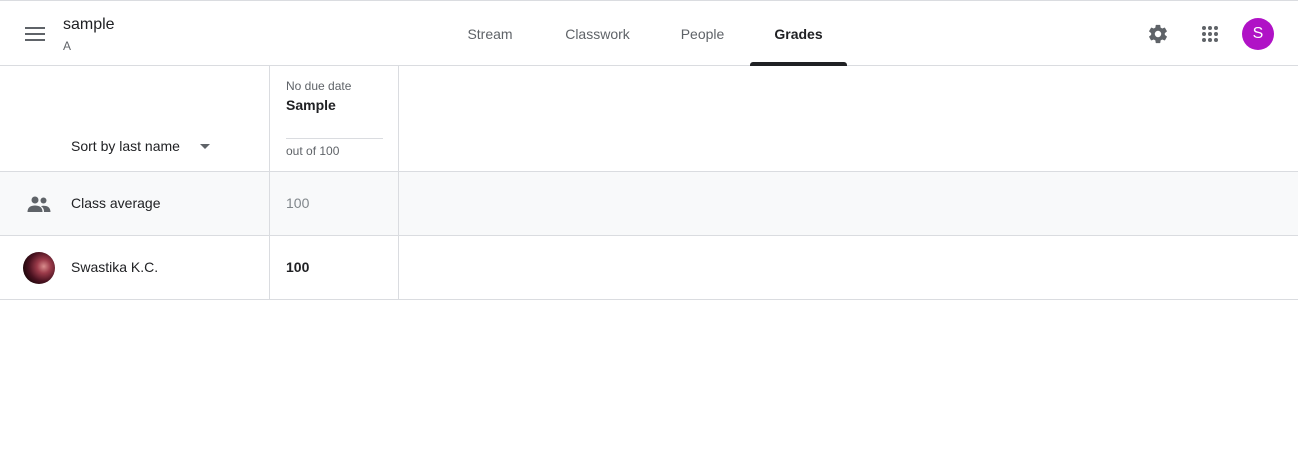  I want to click on class-average-label: Class average, so click(116, 203).